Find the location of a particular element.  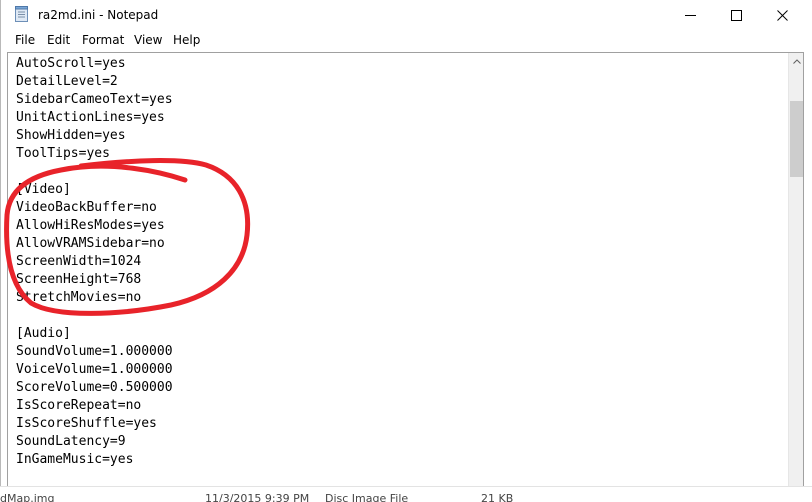

text-line: VideoBackBuffer=no is located at coordinates (396, 208).